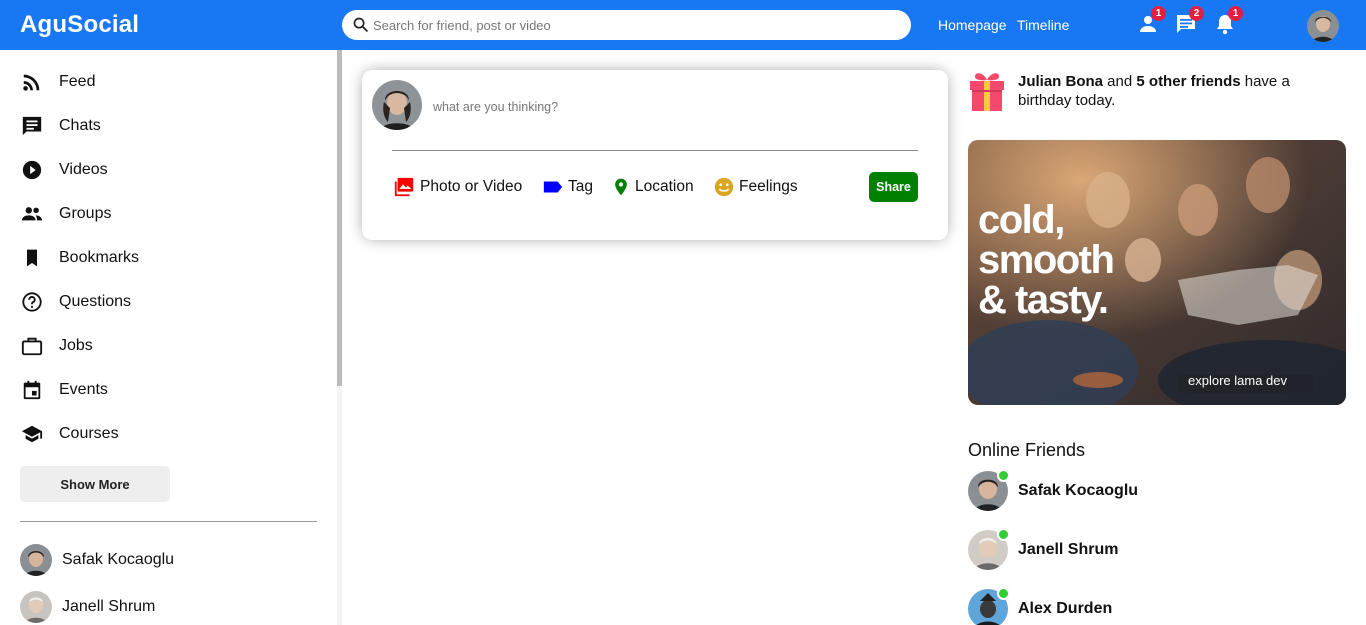  I want to click on sidebar-item-label: Jobs, so click(76, 345).